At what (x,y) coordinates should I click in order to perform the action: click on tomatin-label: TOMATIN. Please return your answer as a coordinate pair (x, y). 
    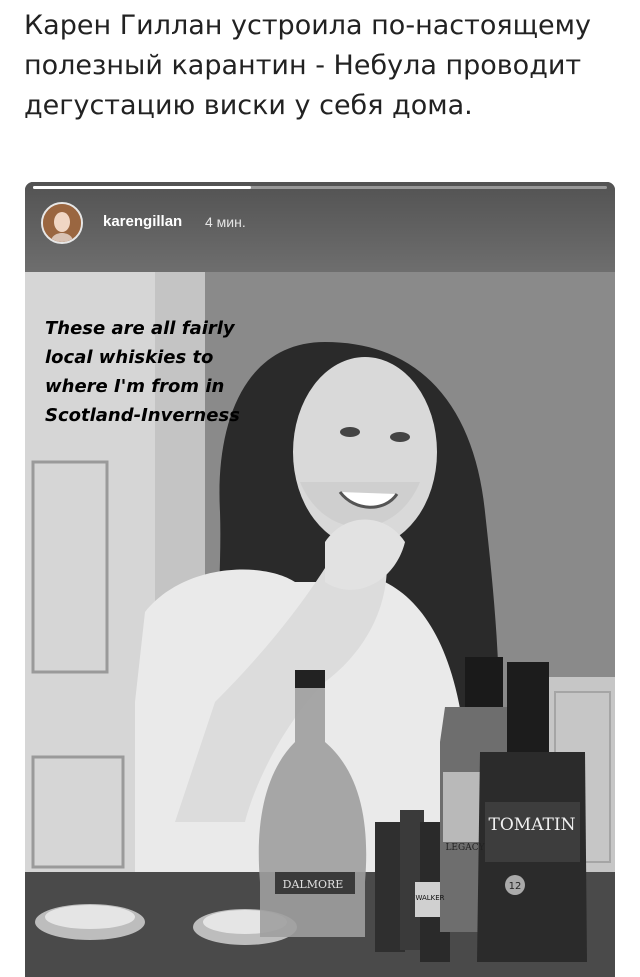
    Looking at the image, I should click on (532, 825).